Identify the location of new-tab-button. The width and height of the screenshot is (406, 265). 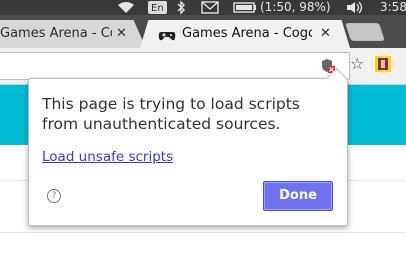
(365, 32).